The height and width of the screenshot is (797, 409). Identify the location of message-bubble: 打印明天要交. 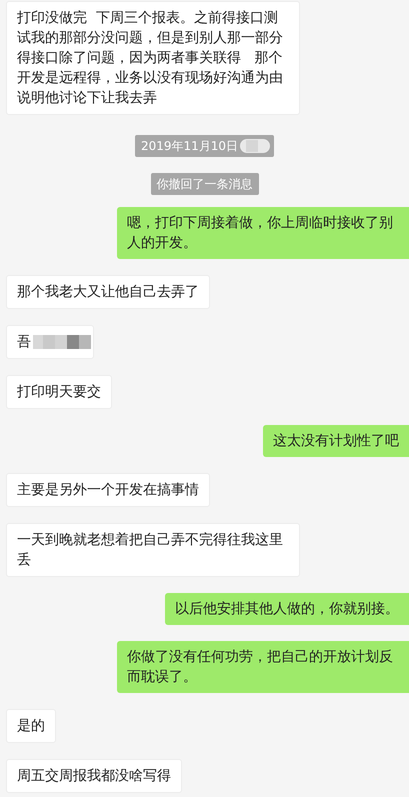
(59, 392).